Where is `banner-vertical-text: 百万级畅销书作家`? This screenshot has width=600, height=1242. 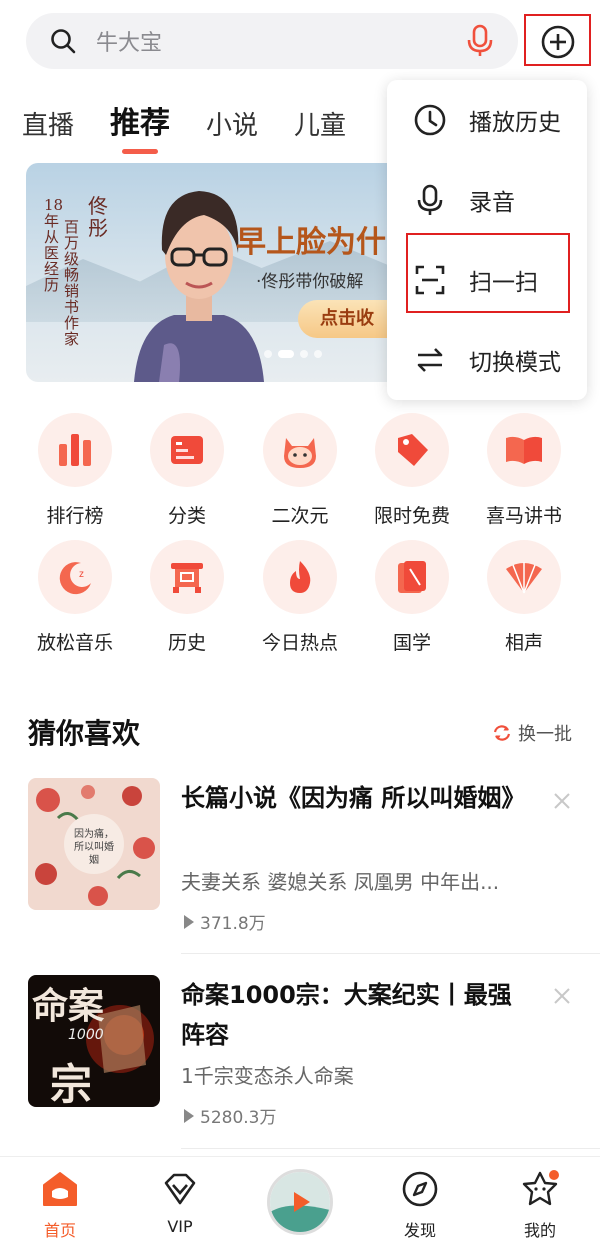
banner-vertical-text: 百万级畅销书作家 is located at coordinates (72, 283).